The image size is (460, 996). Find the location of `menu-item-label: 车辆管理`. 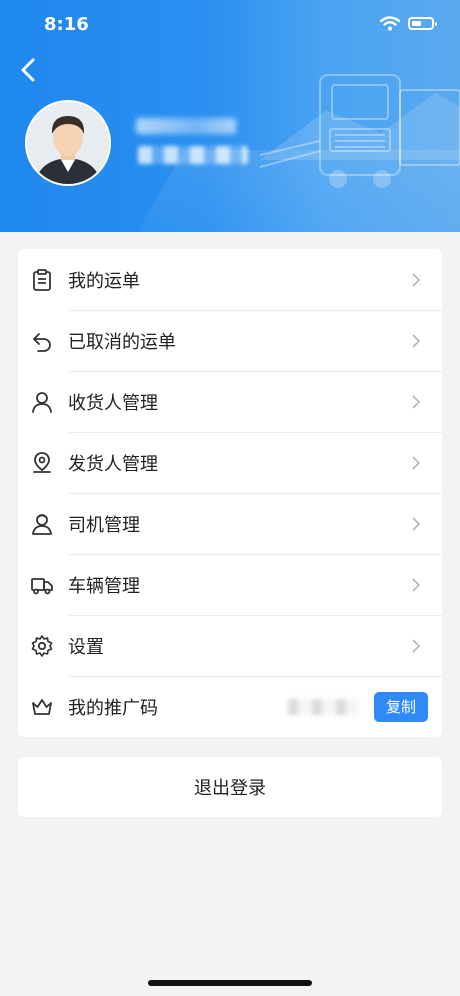

menu-item-label: 车辆管理 is located at coordinates (104, 586).